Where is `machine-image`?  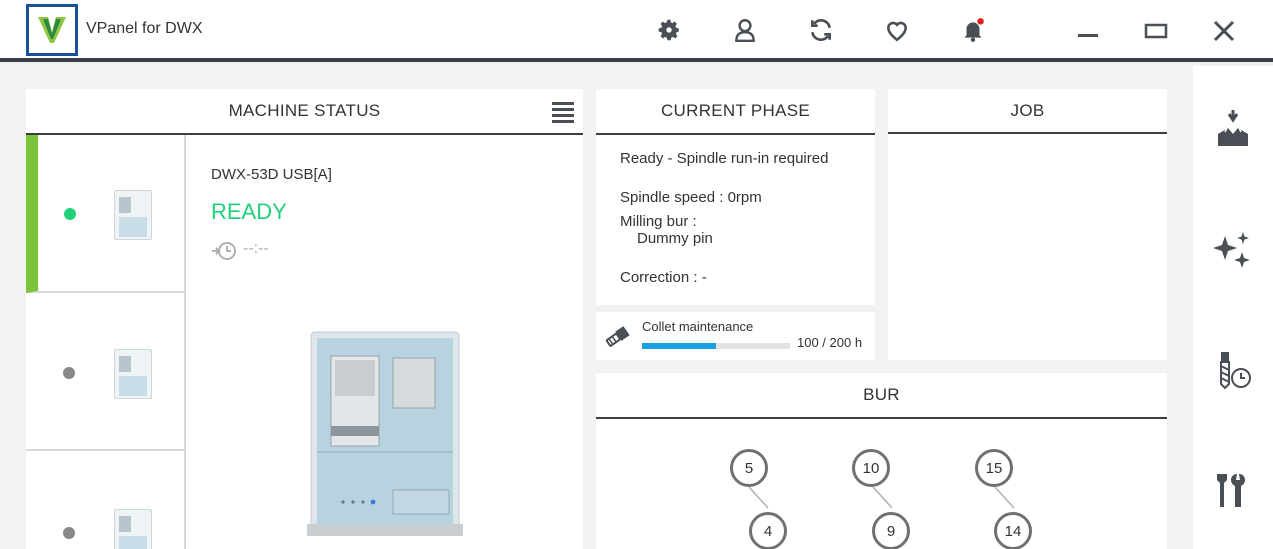
machine-image is located at coordinates (385, 433).